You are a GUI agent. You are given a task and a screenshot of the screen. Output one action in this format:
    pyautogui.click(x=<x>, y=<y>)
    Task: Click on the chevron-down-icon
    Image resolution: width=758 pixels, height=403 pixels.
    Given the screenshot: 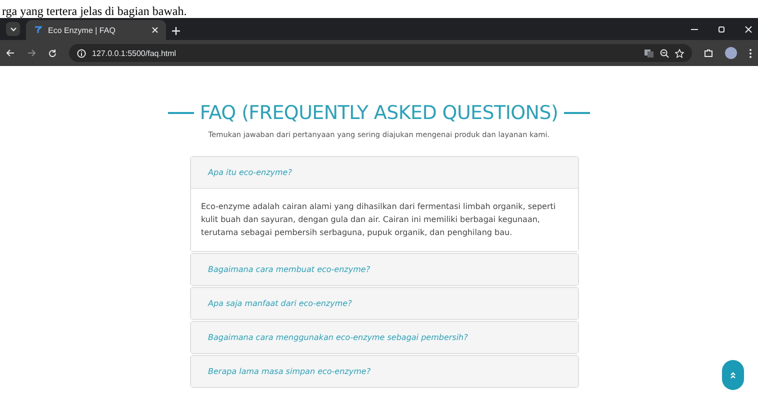 What is the action you would take?
    pyautogui.click(x=13, y=29)
    